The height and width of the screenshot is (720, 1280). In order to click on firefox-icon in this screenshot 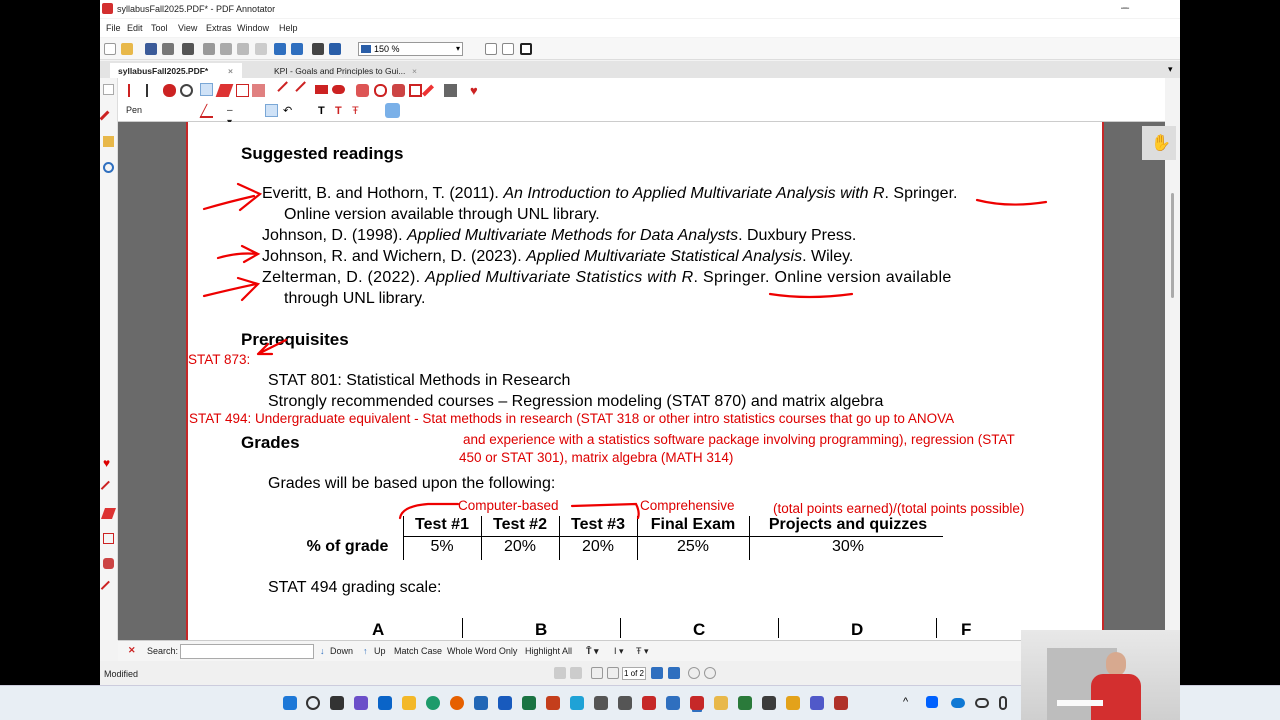, I will do `click(457, 703)`.